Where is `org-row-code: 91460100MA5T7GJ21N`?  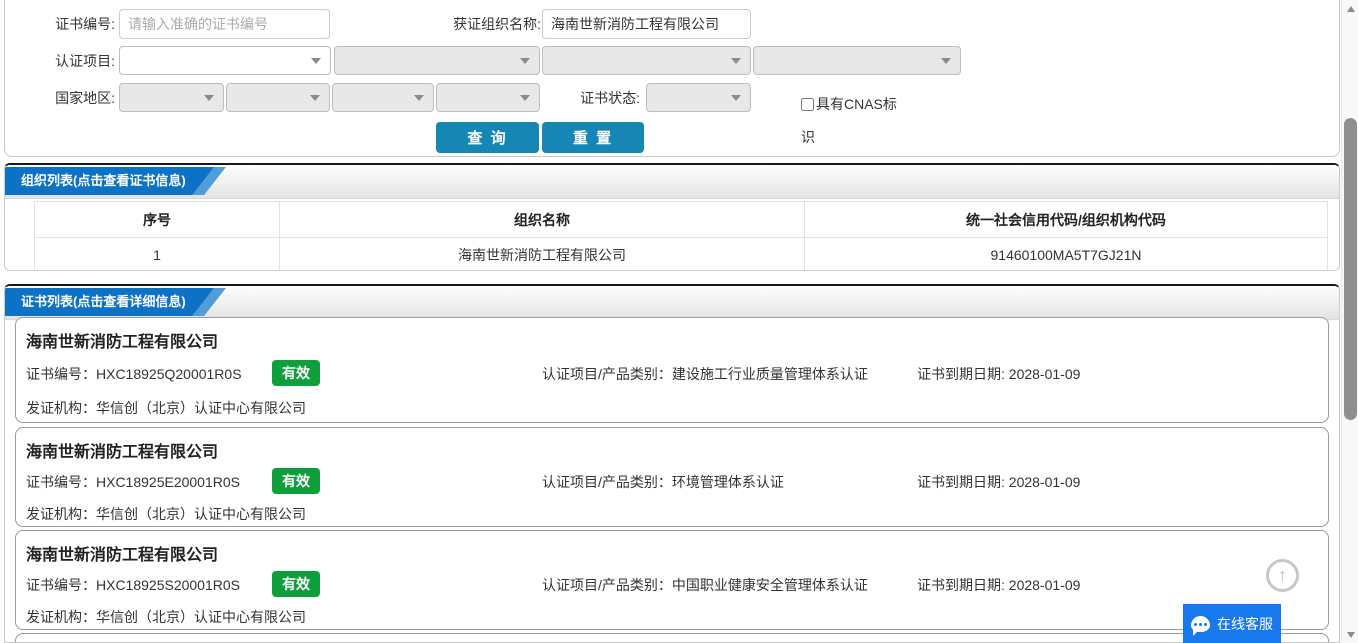
org-row-code: 91460100MA5T7GJ21N is located at coordinates (1066, 253).